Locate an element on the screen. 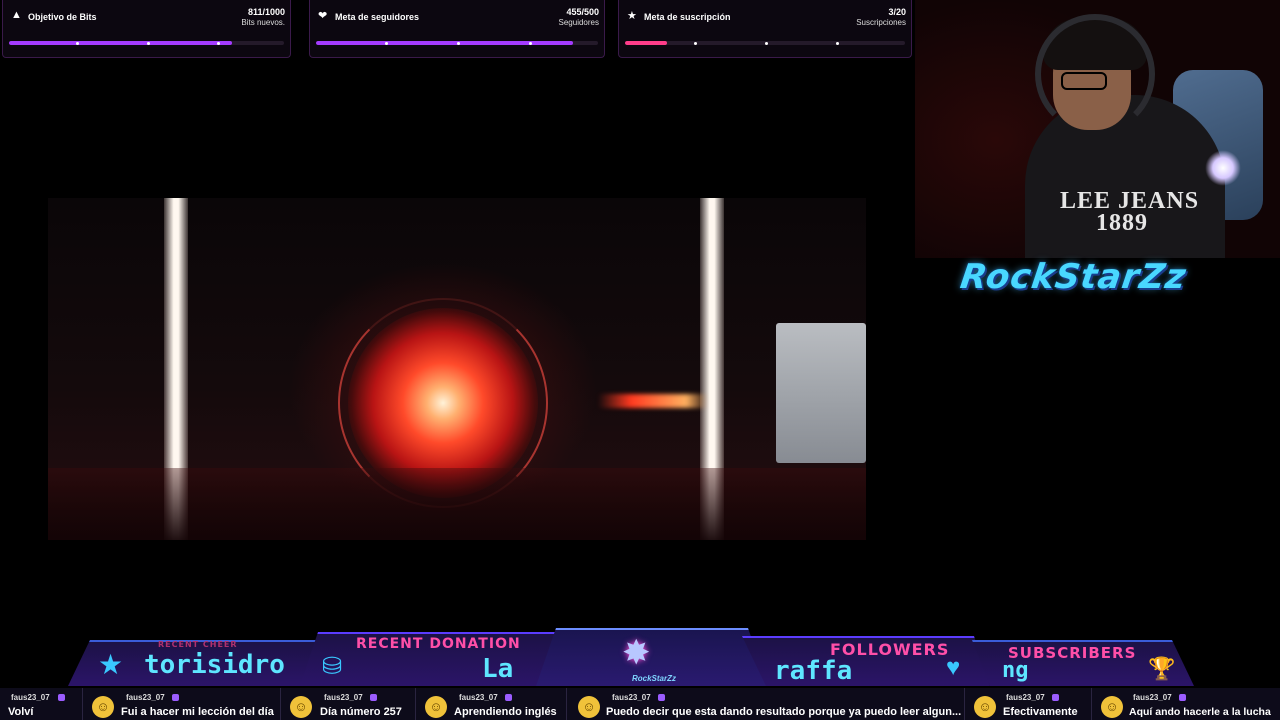 The image size is (1280, 720). chat-message: ☺ faus23_07 Efectivamente is located at coordinates (1028, 704).